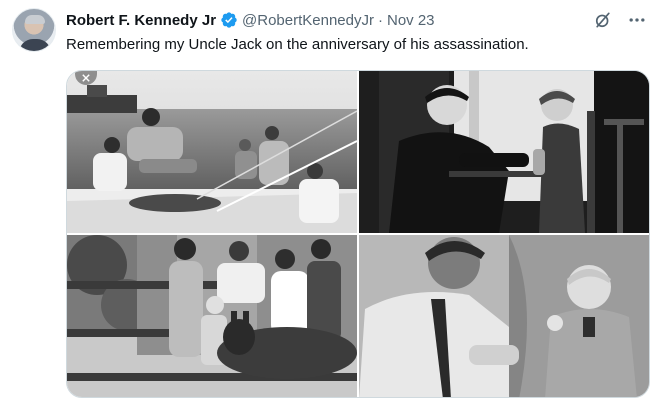 The height and width of the screenshot is (402, 664). What do you see at coordinates (637, 20) in the screenshot?
I see `more-icon` at bounding box center [637, 20].